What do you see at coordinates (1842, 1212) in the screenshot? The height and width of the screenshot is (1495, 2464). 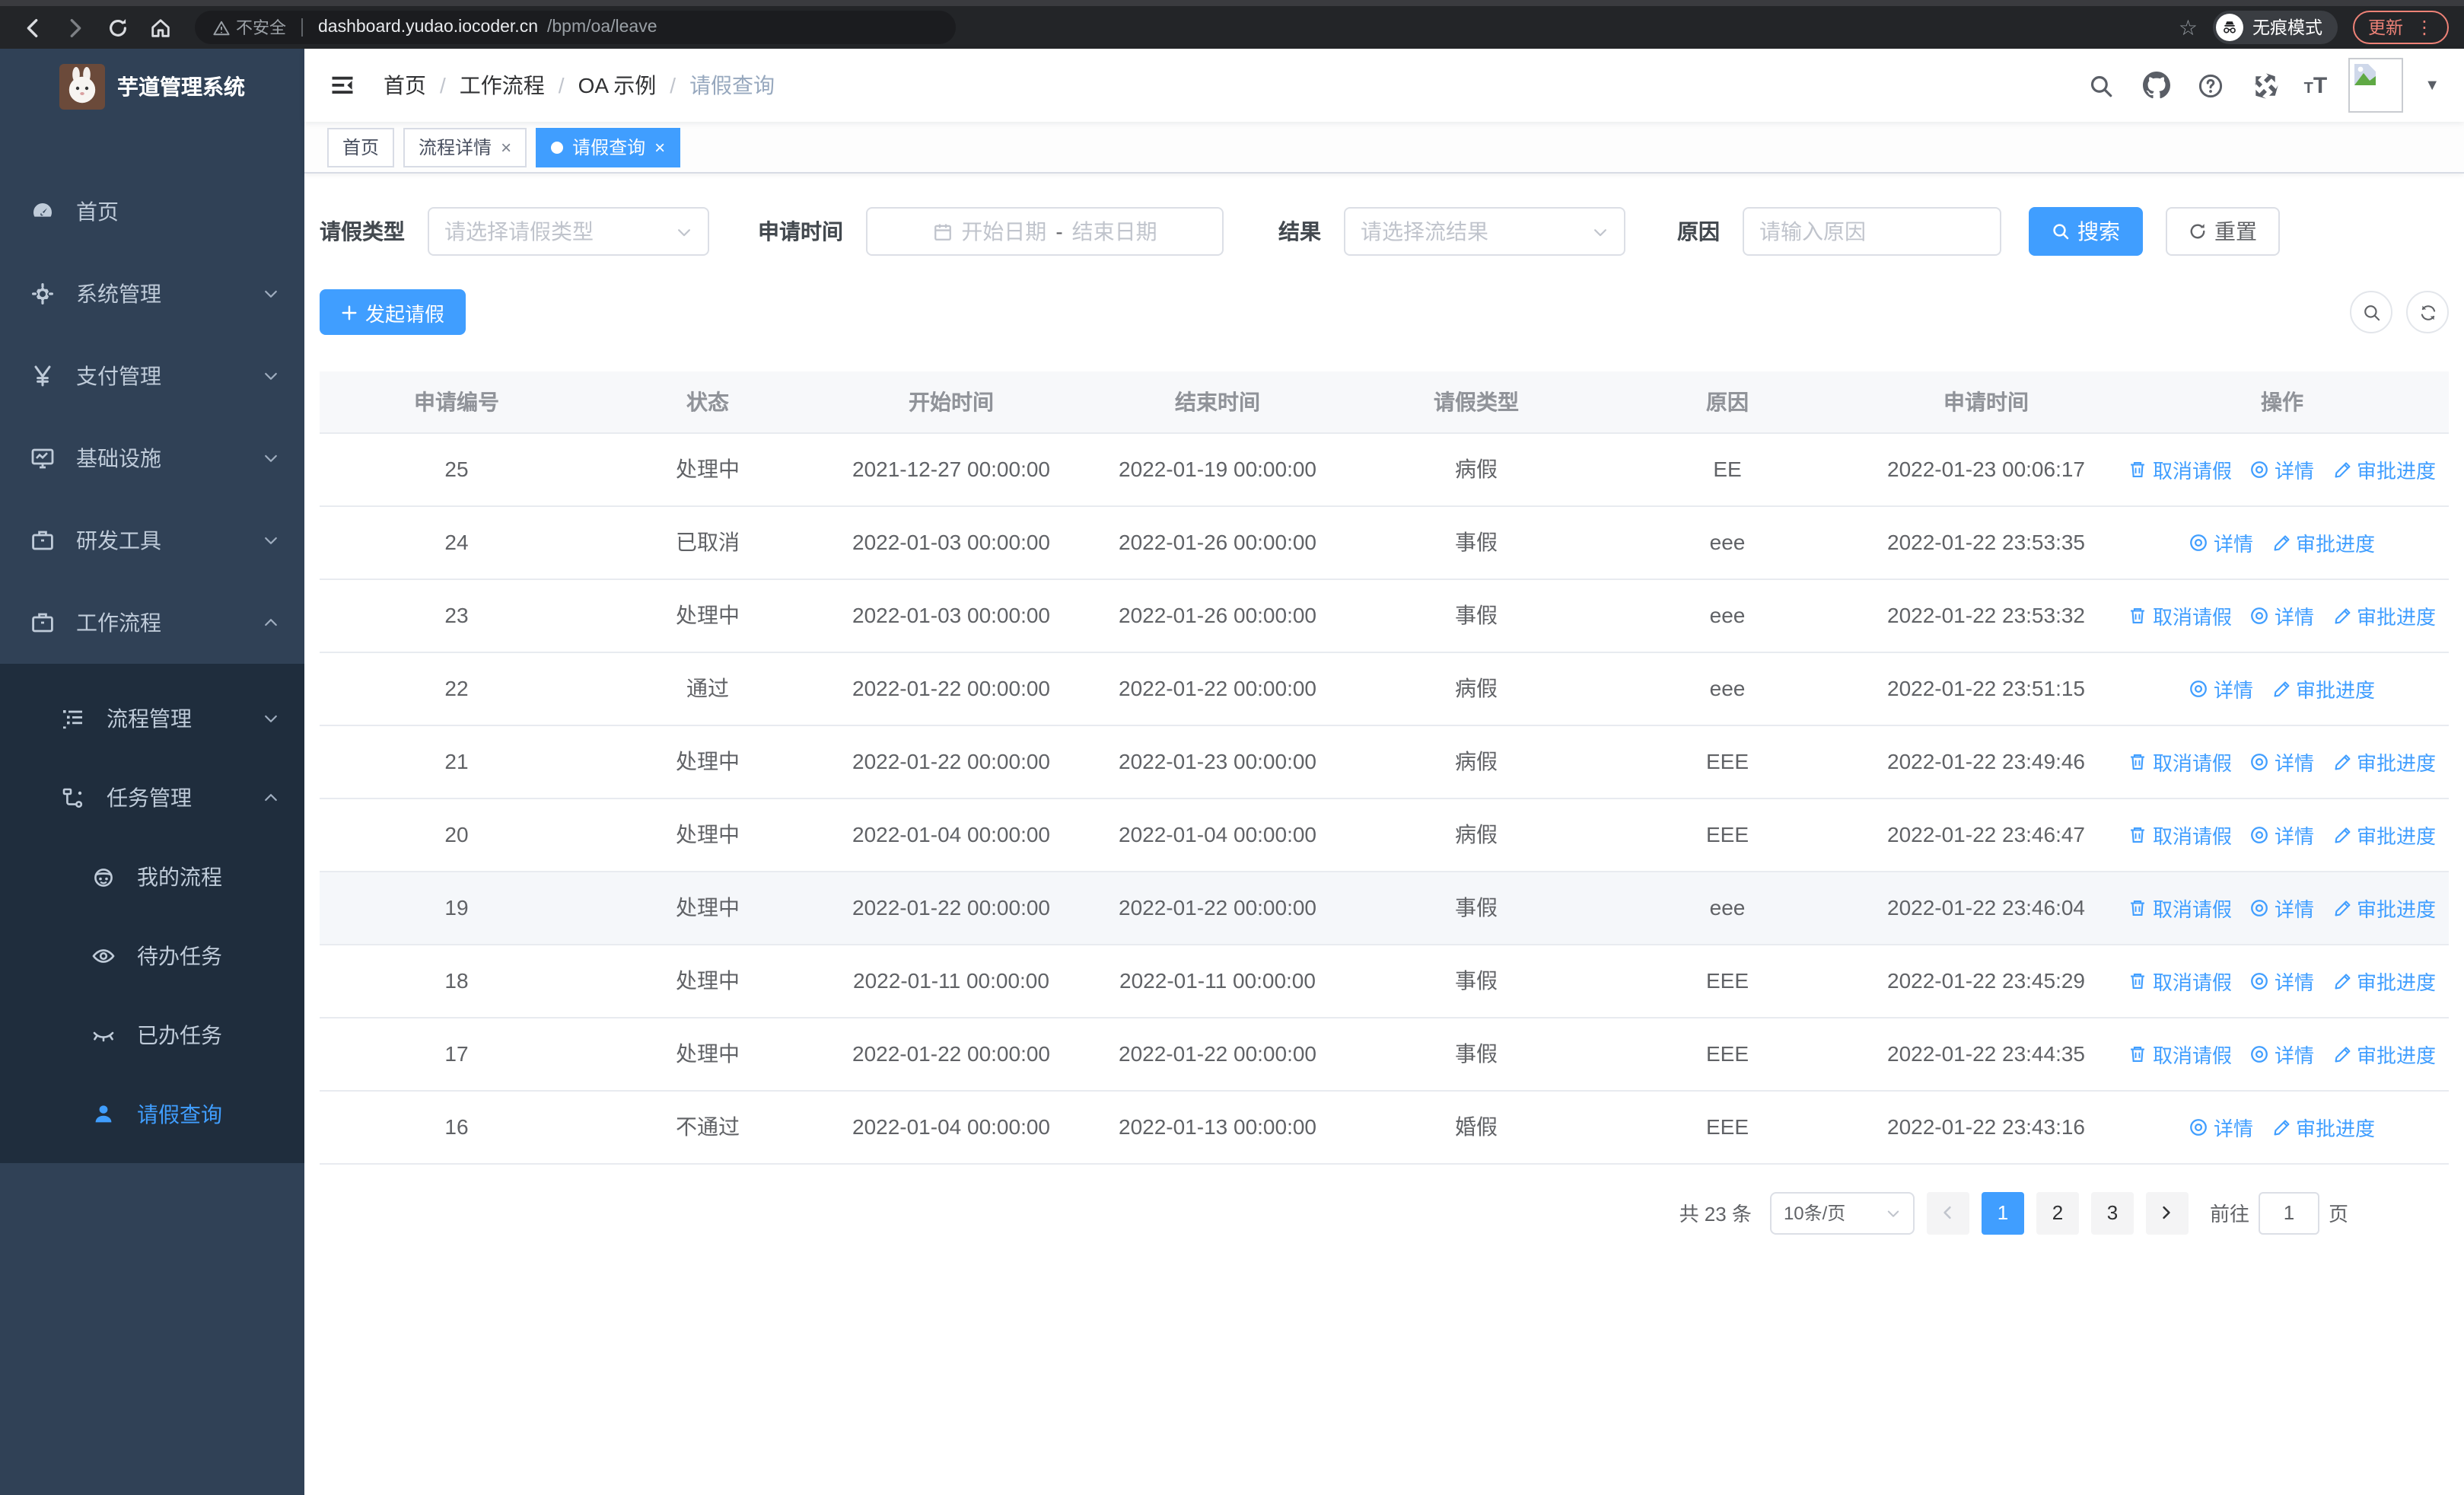 I see `page-size-select: 10条/页` at bounding box center [1842, 1212].